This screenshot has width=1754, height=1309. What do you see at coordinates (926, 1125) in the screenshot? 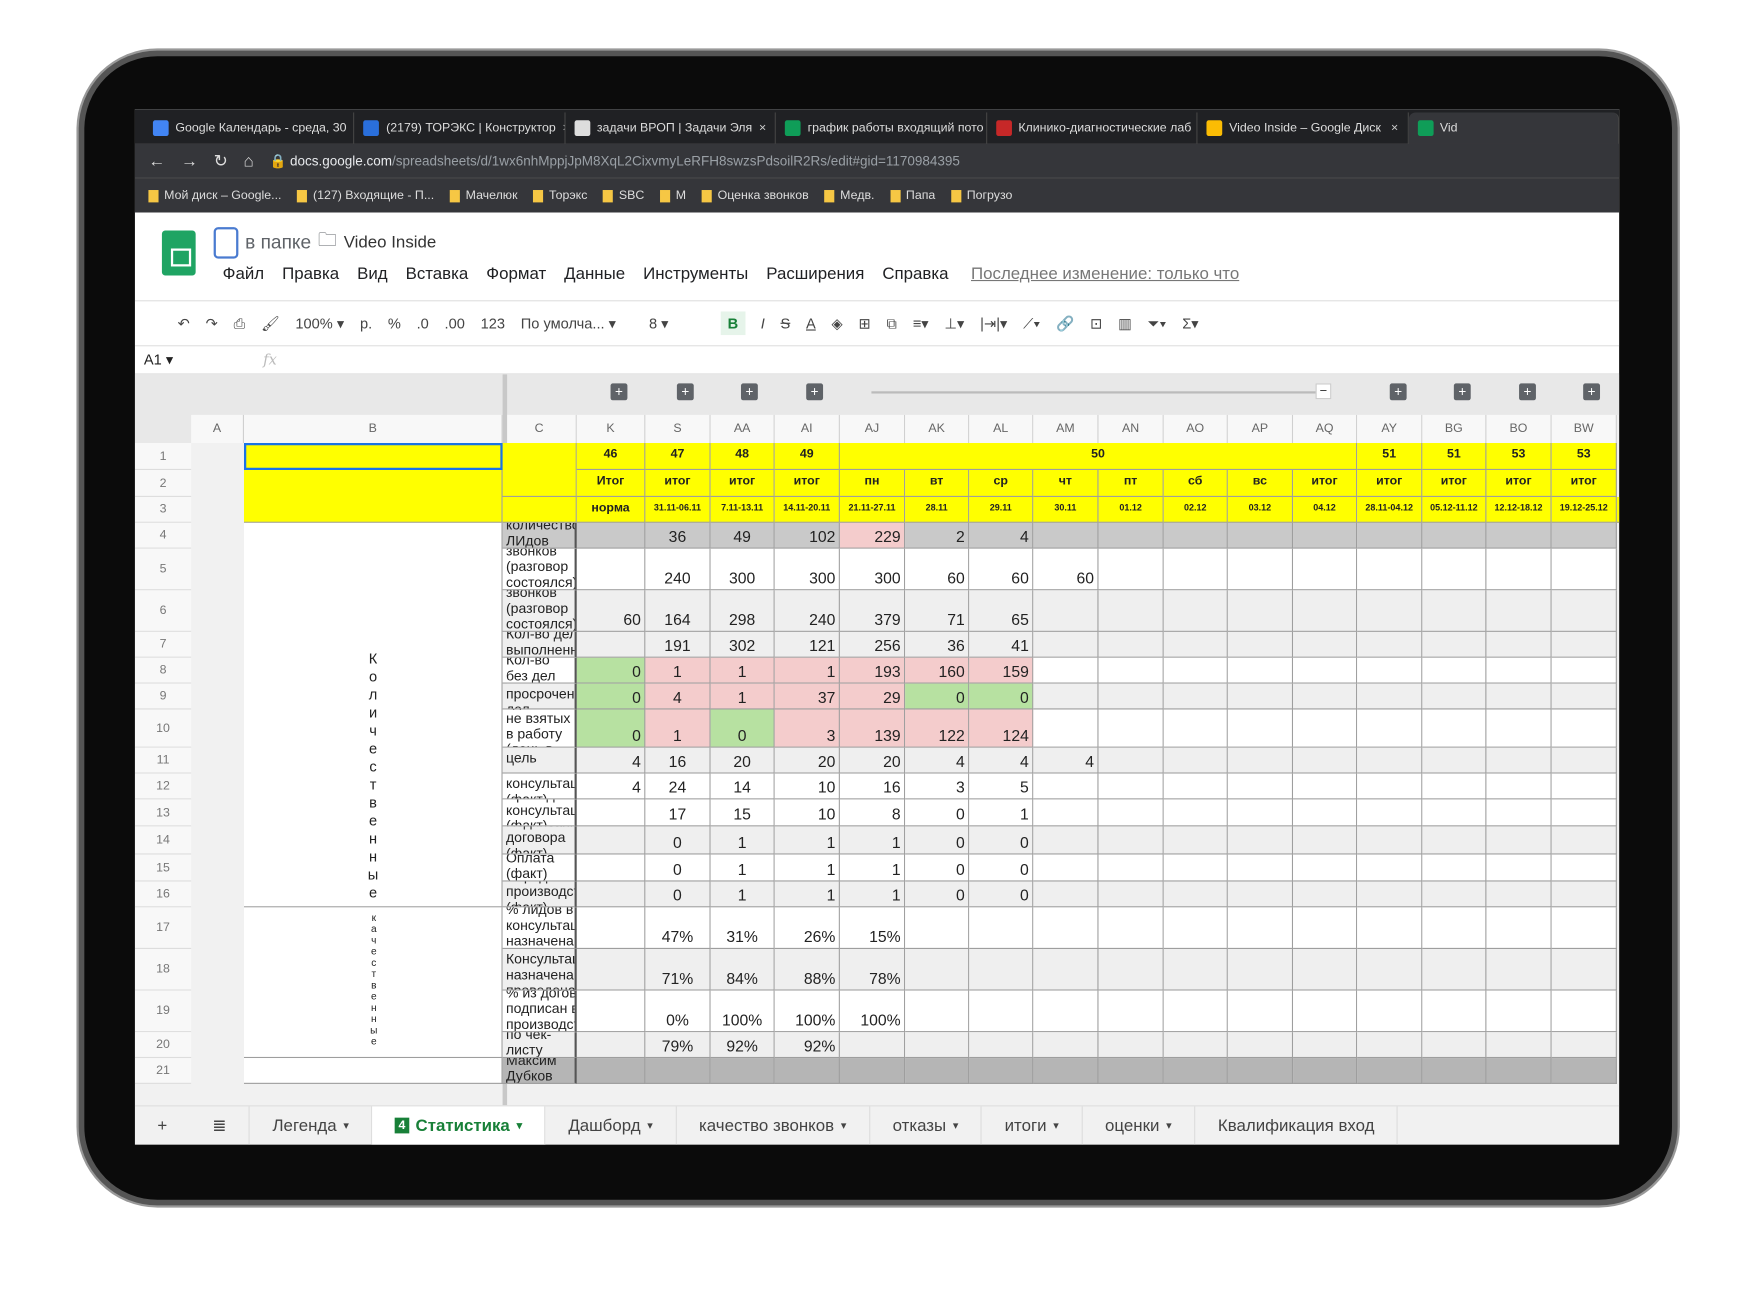
I see `sheet-tab: отказы ▾` at bounding box center [926, 1125].